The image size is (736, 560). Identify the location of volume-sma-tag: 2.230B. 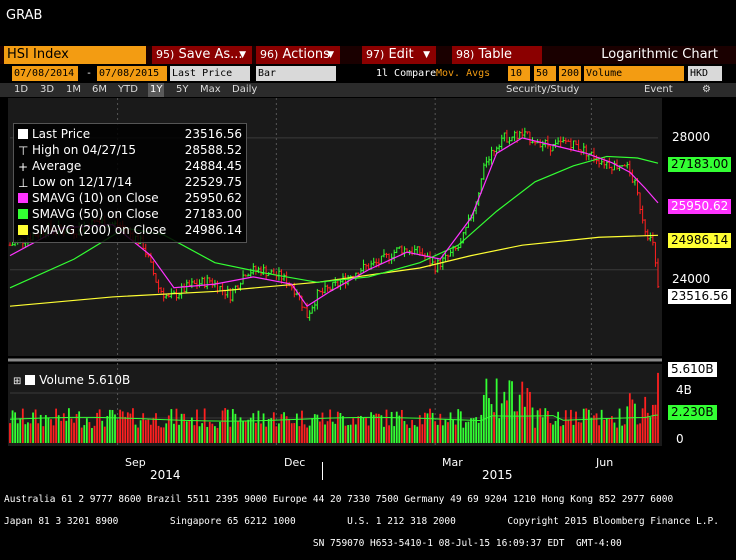
(692, 412).